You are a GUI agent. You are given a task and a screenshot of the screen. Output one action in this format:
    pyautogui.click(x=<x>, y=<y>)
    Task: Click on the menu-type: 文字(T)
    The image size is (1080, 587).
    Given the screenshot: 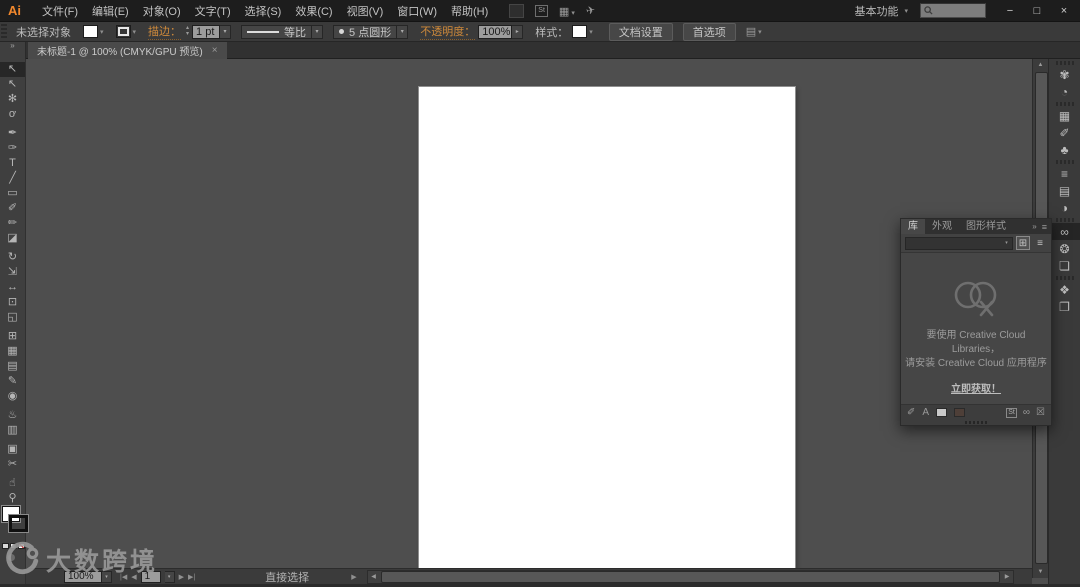 What is the action you would take?
    pyautogui.click(x=213, y=11)
    